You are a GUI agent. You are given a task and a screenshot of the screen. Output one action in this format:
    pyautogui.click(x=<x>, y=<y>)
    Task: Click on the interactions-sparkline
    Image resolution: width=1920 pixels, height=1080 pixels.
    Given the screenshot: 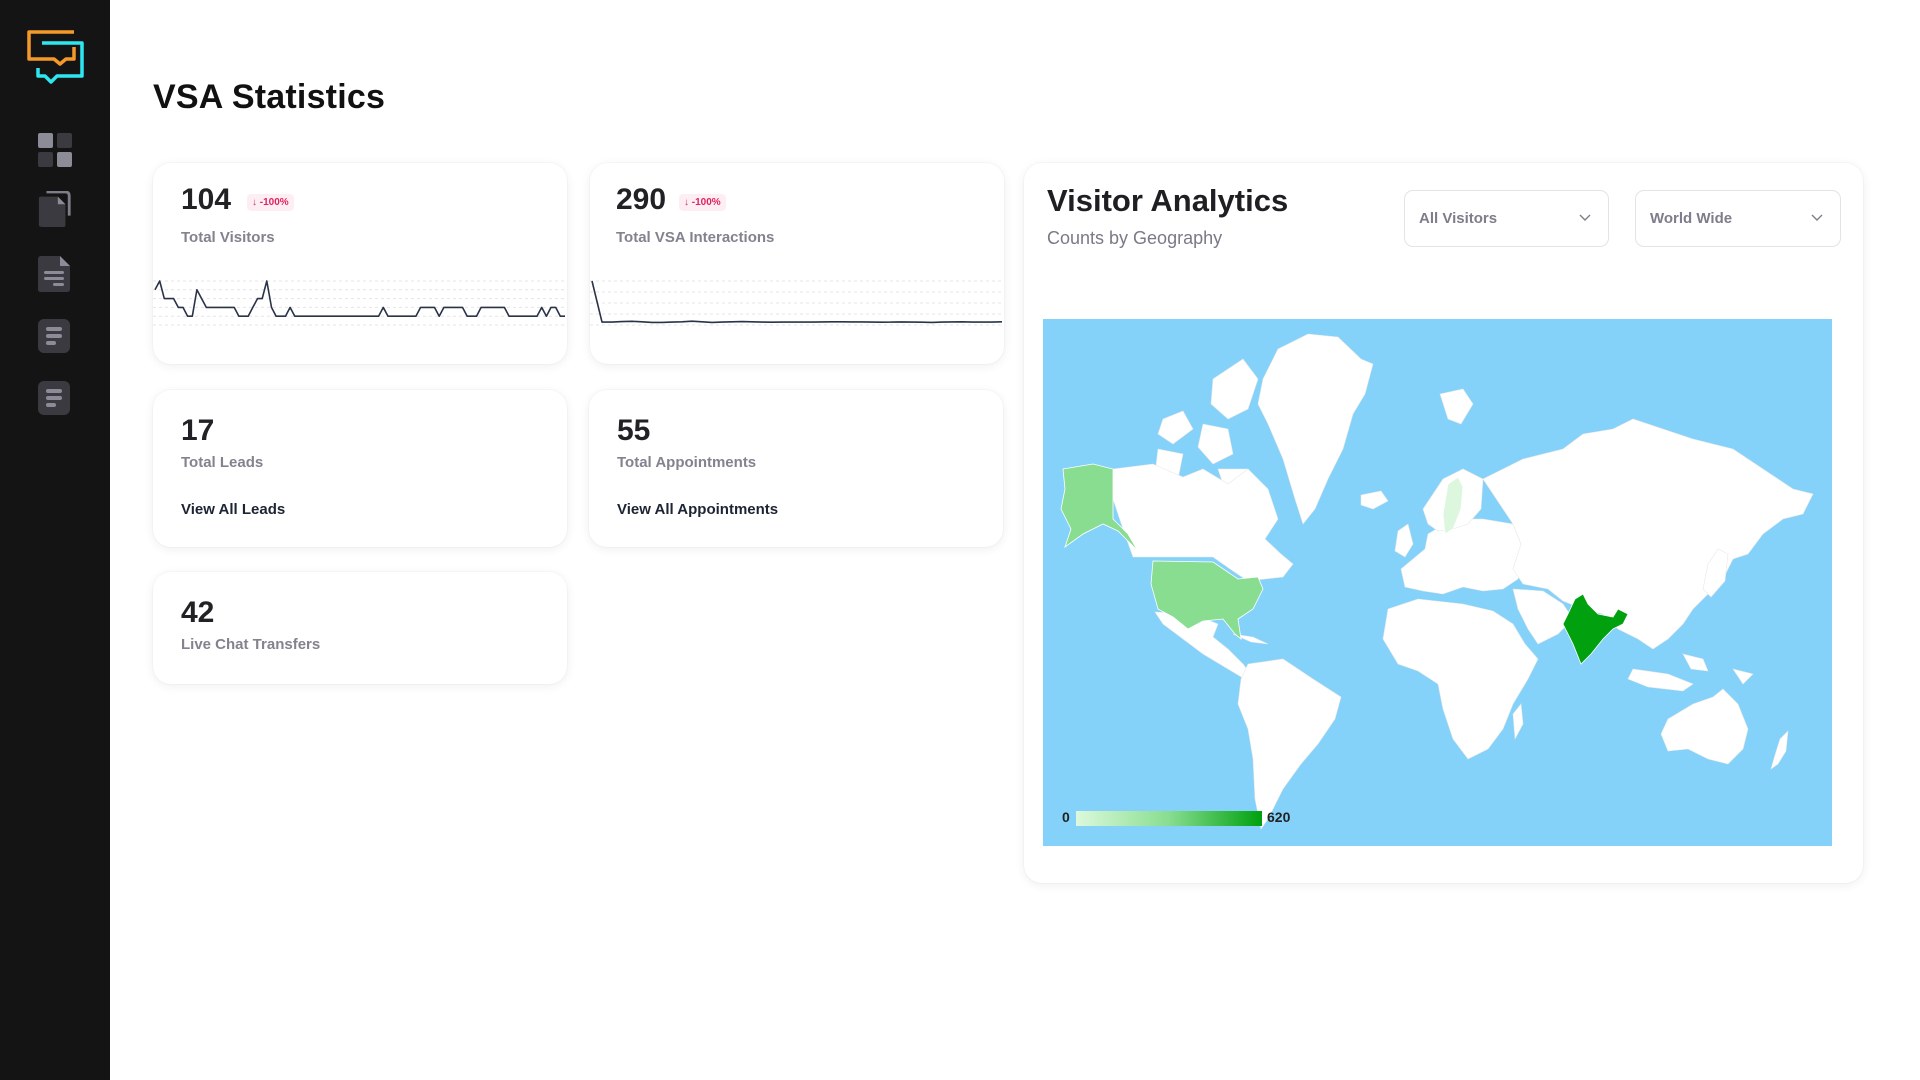 What is the action you would take?
    pyautogui.click(x=797, y=303)
    